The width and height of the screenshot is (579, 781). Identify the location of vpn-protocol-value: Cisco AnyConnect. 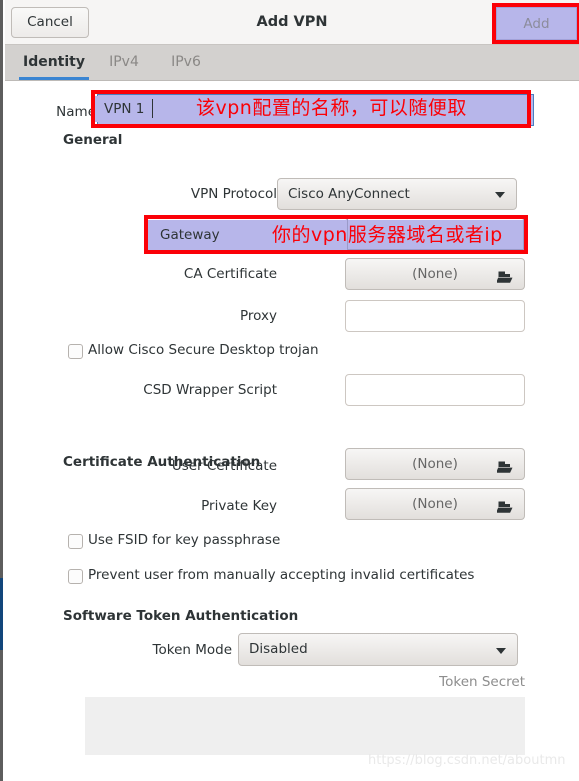
(349, 194).